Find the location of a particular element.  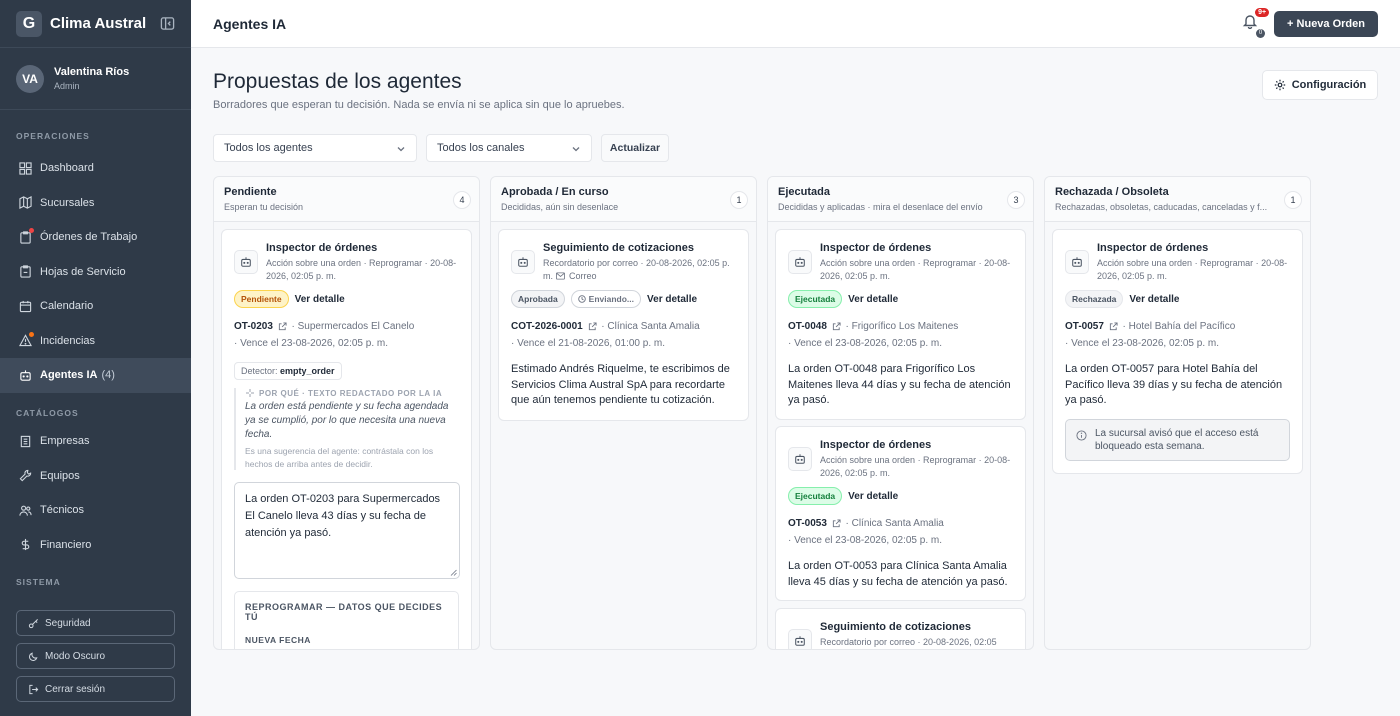

sidebar-item-agentes-ia: Agentes IA (4) is located at coordinates (95, 375).